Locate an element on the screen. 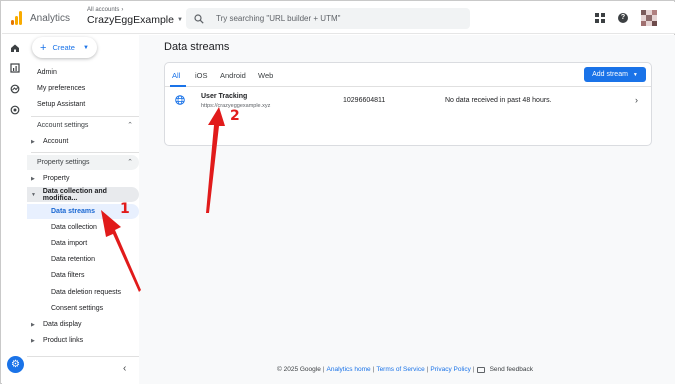 The width and height of the screenshot is (675, 384). stream-status: No data received in past 48 hours. is located at coordinates (498, 100).